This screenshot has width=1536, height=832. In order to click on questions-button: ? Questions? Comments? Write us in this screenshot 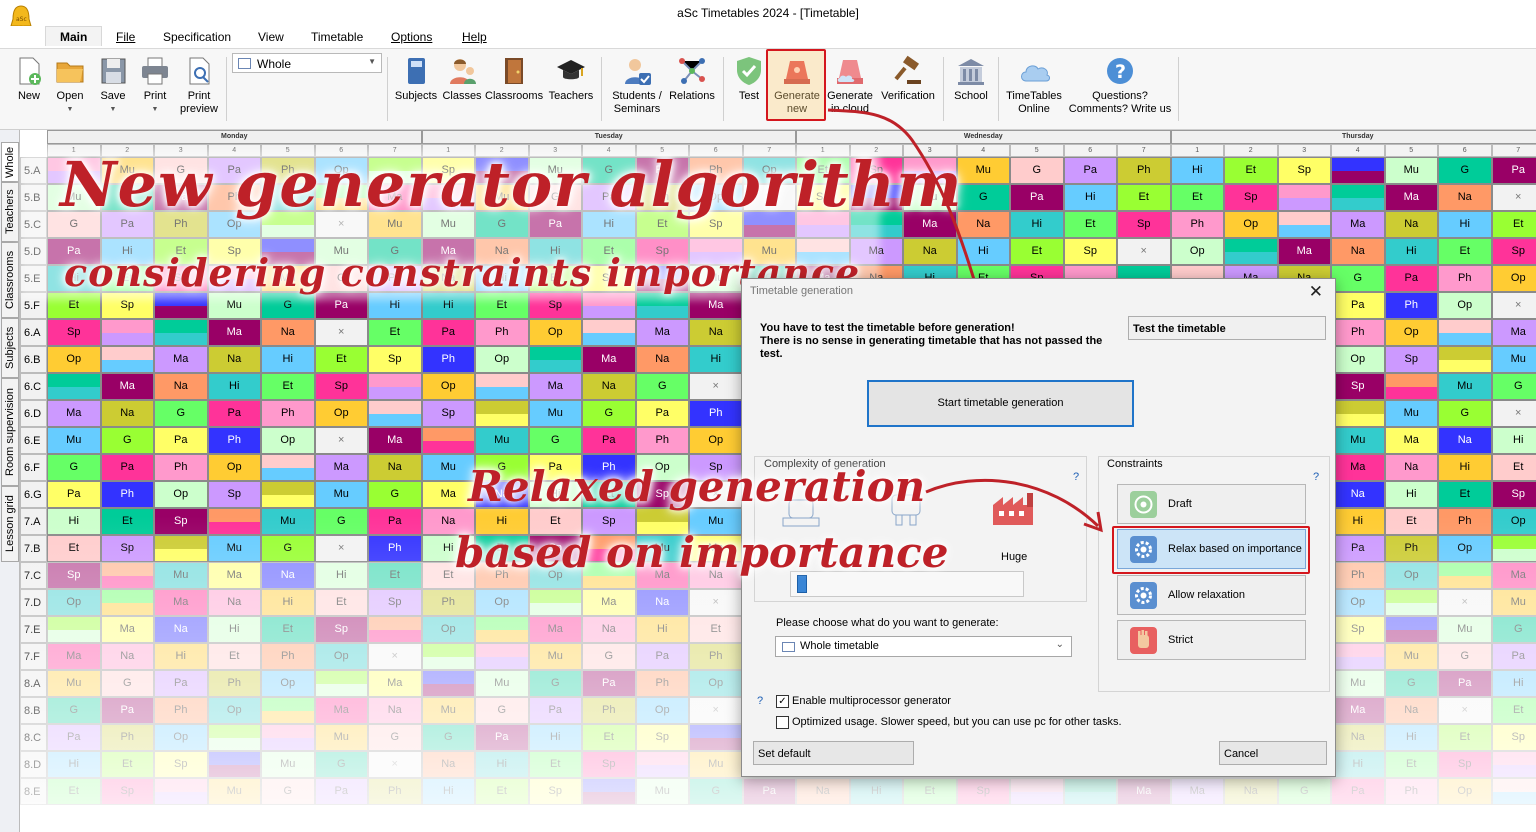, I will do `click(1120, 89)`.